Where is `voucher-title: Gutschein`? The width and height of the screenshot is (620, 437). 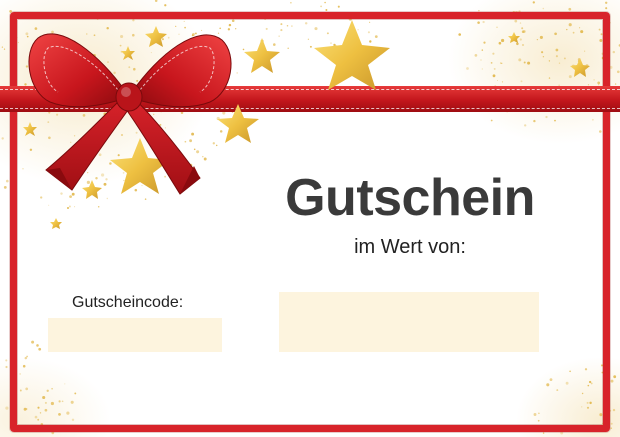 voucher-title: Gutschein is located at coordinates (410, 198).